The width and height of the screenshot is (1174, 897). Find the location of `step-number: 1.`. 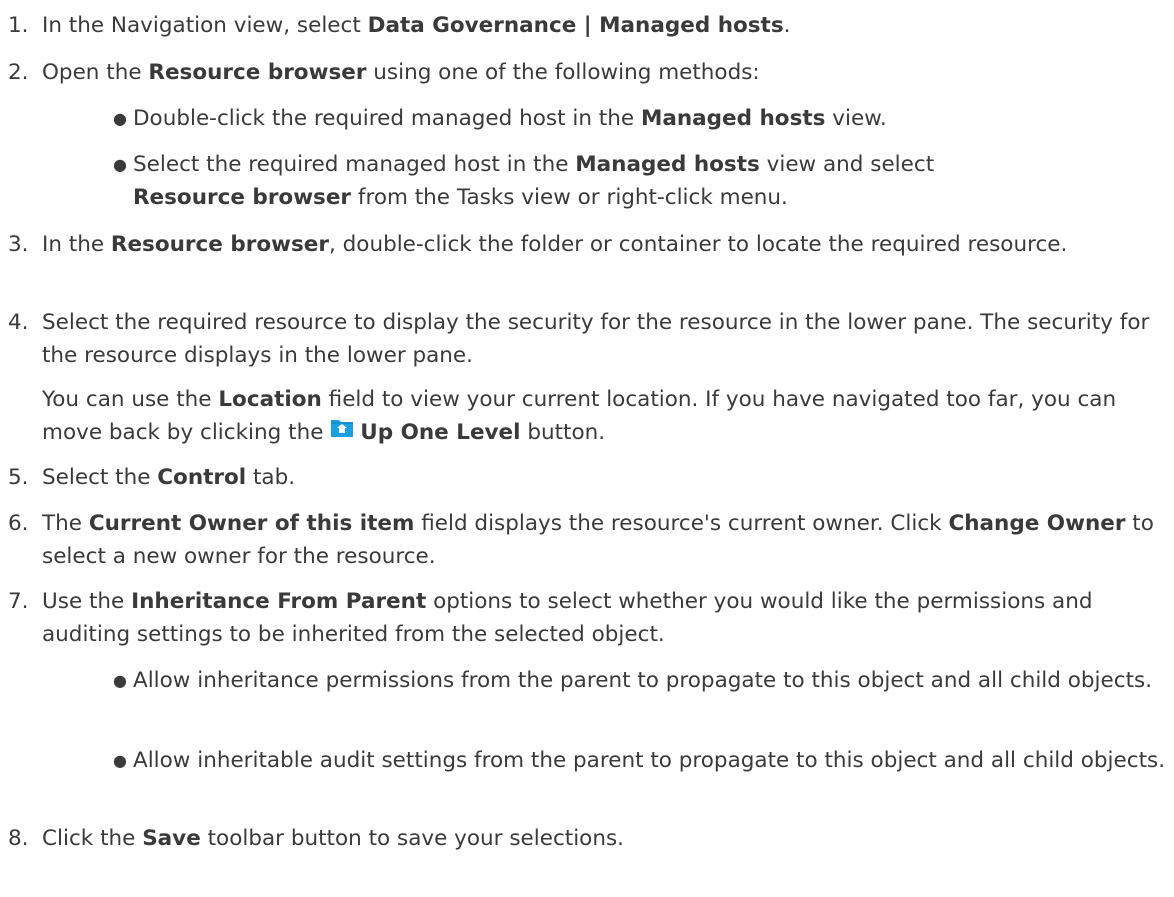

step-number: 1. is located at coordinates (18, 25).